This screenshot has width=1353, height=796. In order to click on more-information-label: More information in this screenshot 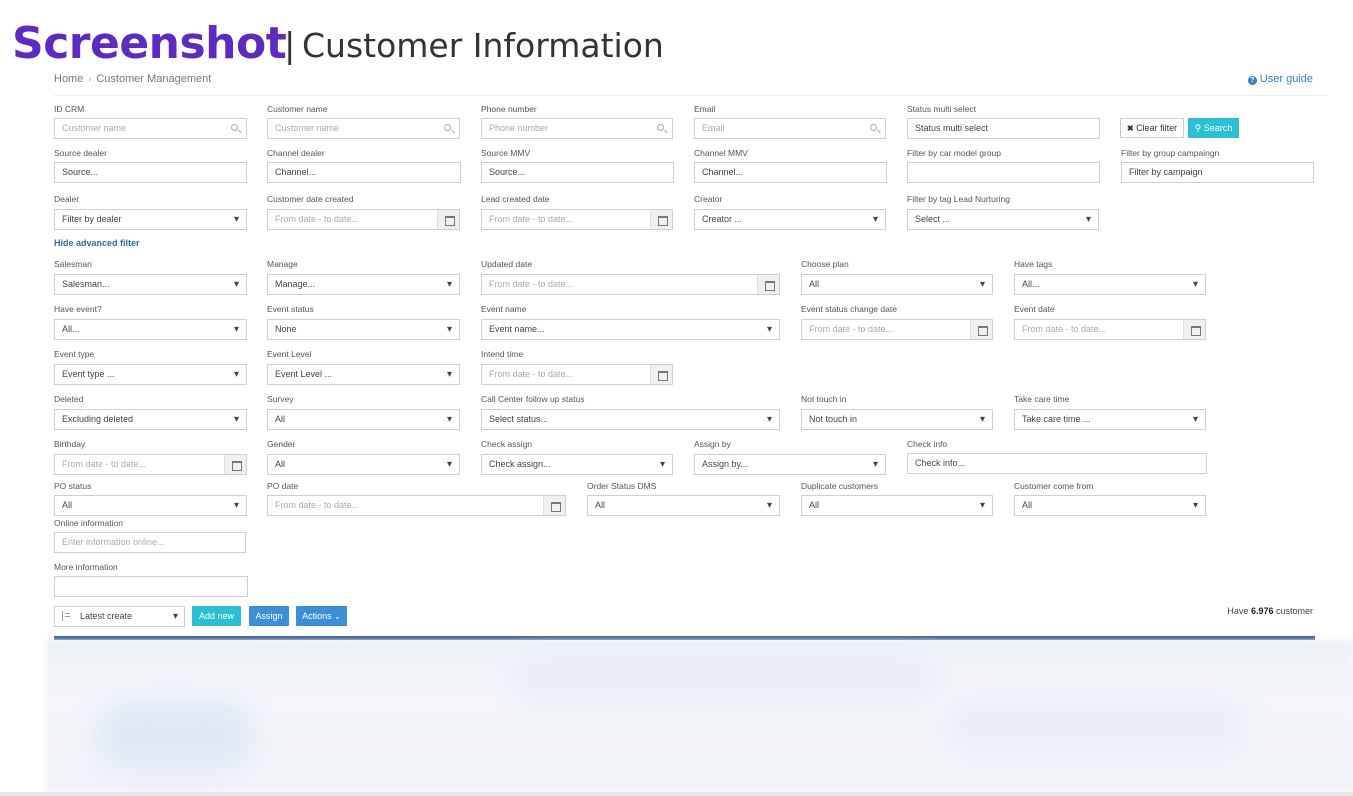, I will do `click(86, 567)`.